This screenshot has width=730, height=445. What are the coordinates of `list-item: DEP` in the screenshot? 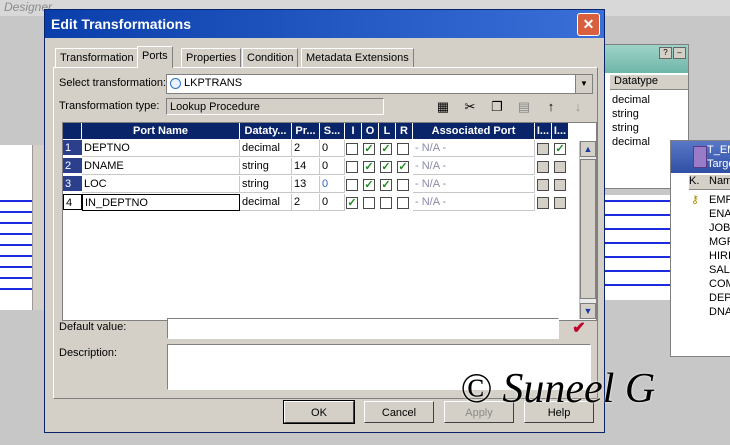 It's located at (719, 298).